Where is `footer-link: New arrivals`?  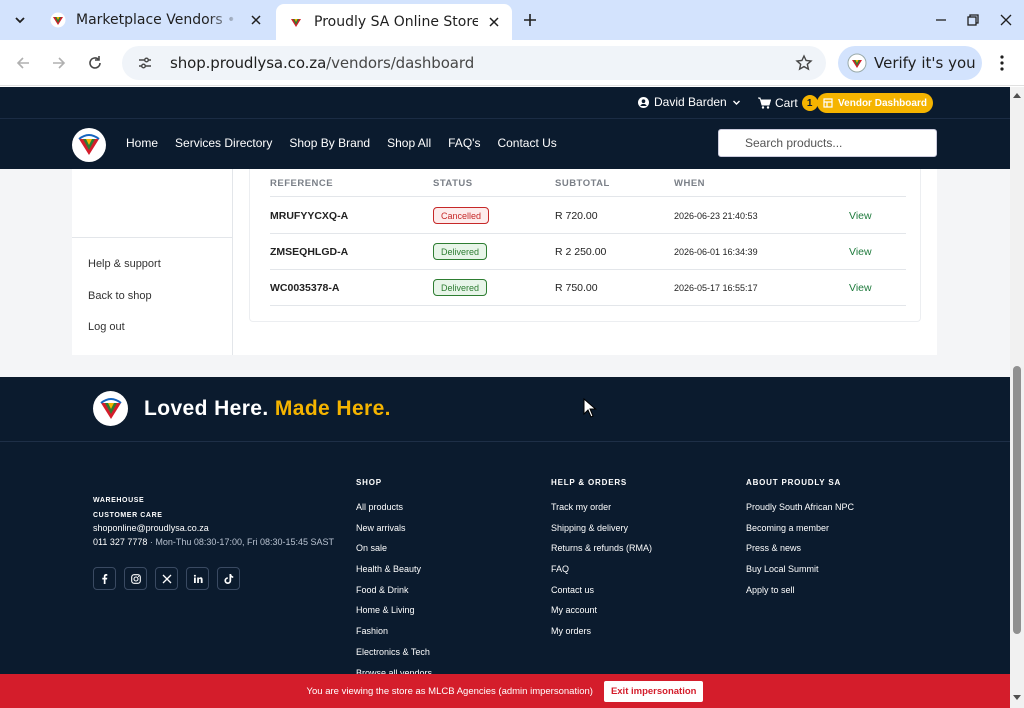 footer-link: New arrivals is located at coordinates (394, 533).